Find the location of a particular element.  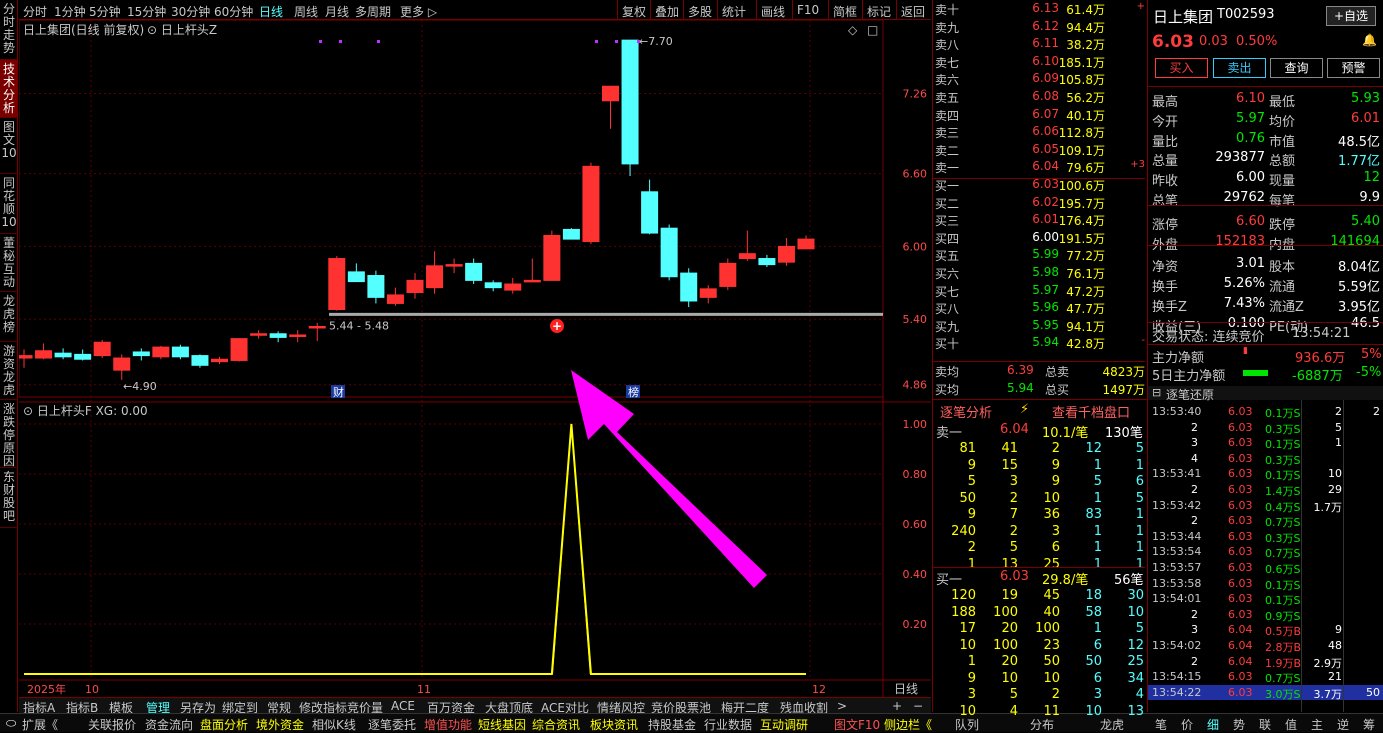

ob-row-18: 买九 5.95 94.1万 is located at coordinates (1041, 326).